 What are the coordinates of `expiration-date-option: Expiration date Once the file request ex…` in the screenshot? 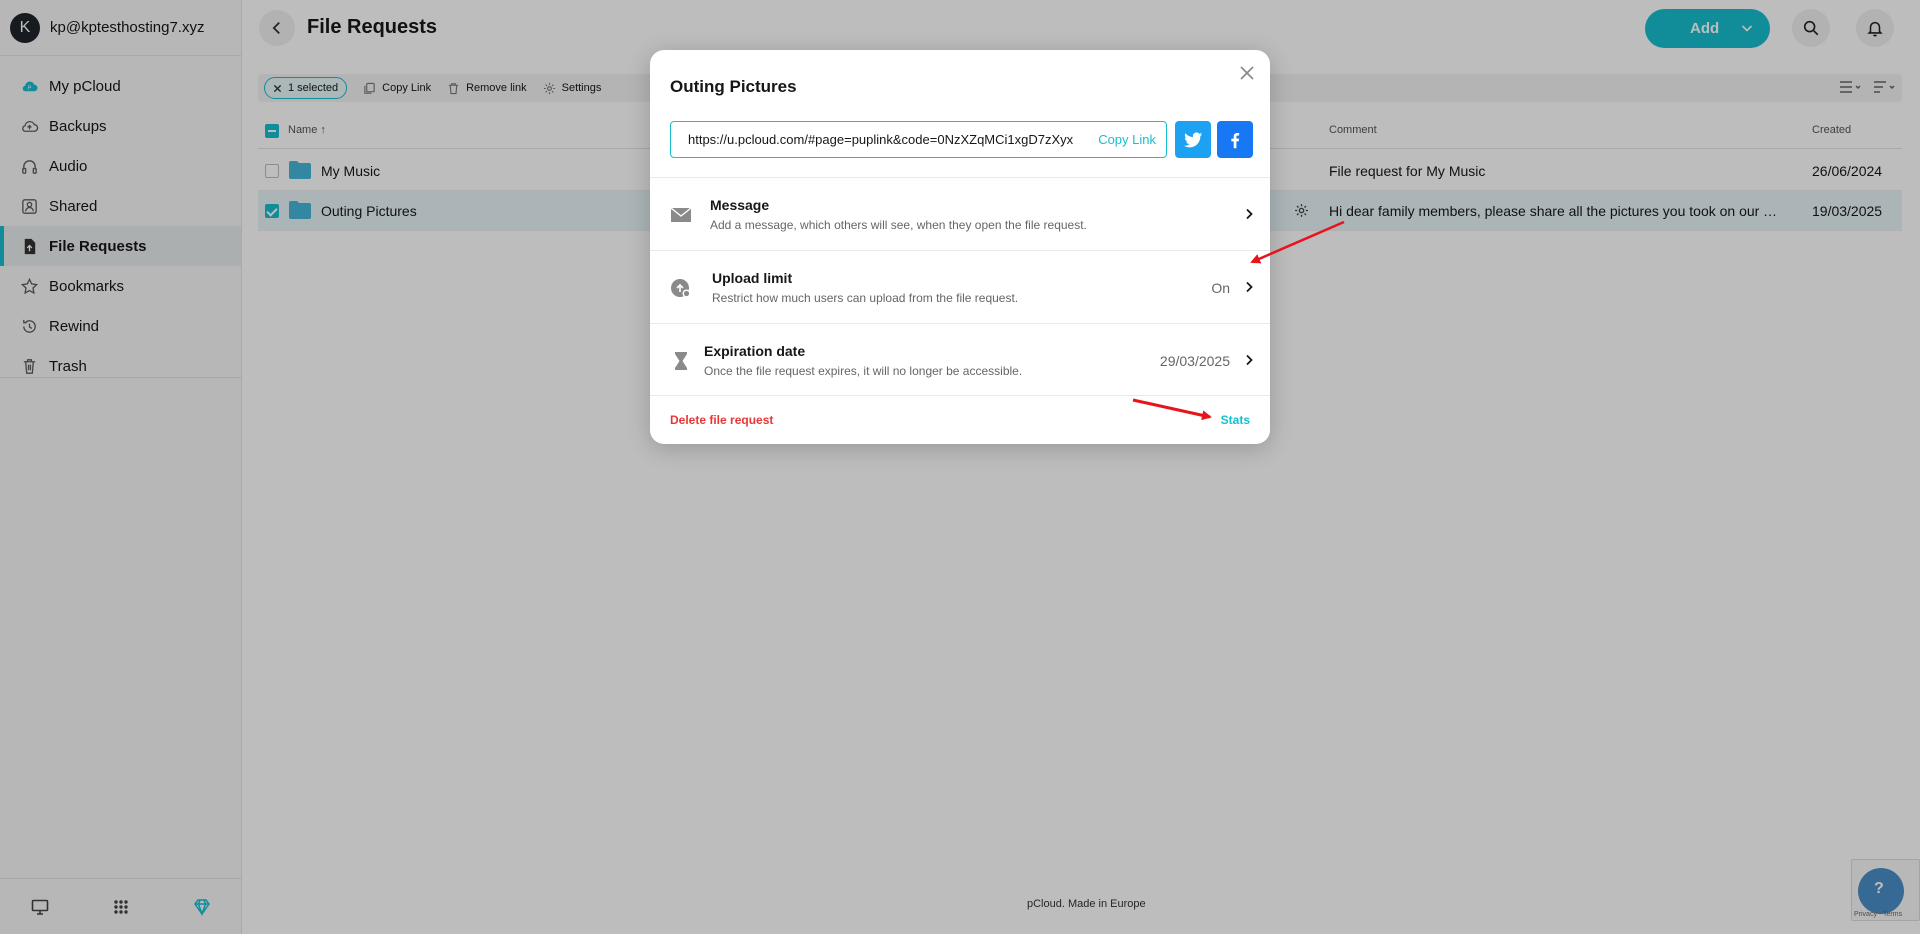 It's located at (960, 359).